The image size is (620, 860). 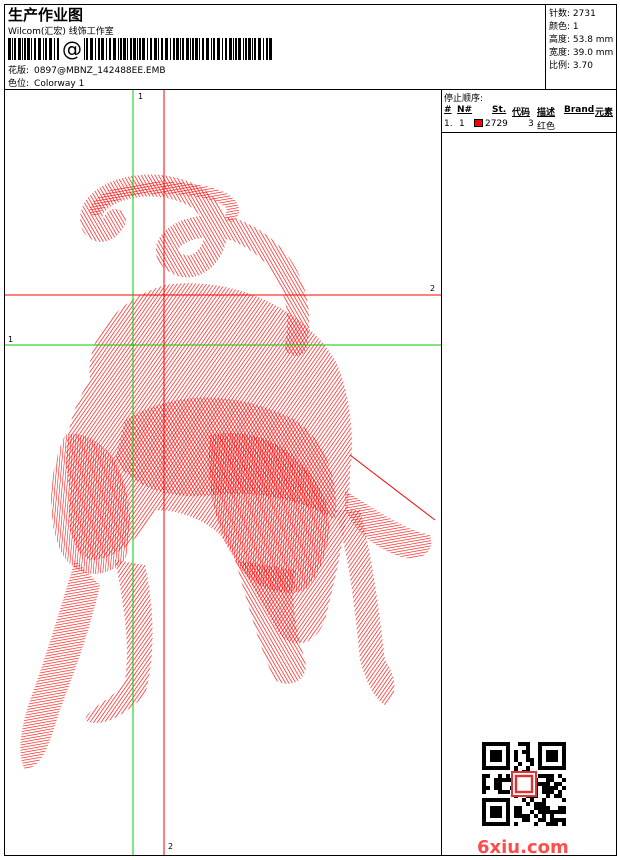 I want to click on color-swatch, so click(x=478, y=123).